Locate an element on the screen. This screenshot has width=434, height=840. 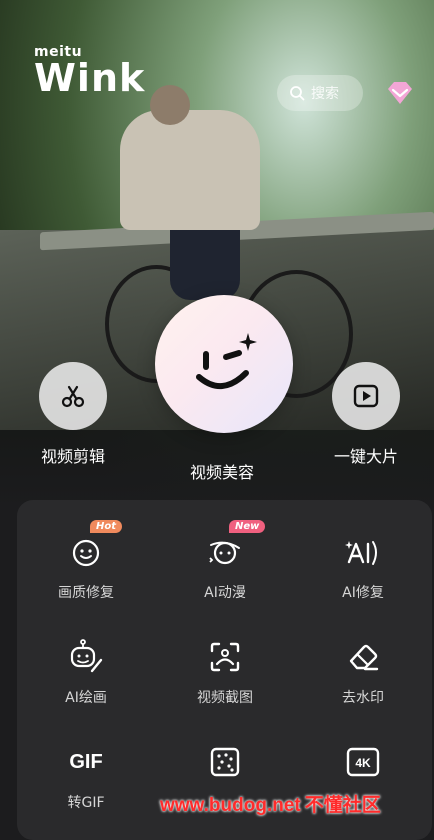
tool-ai-anime: New AI动漫 is located at coordinates (225, 561).